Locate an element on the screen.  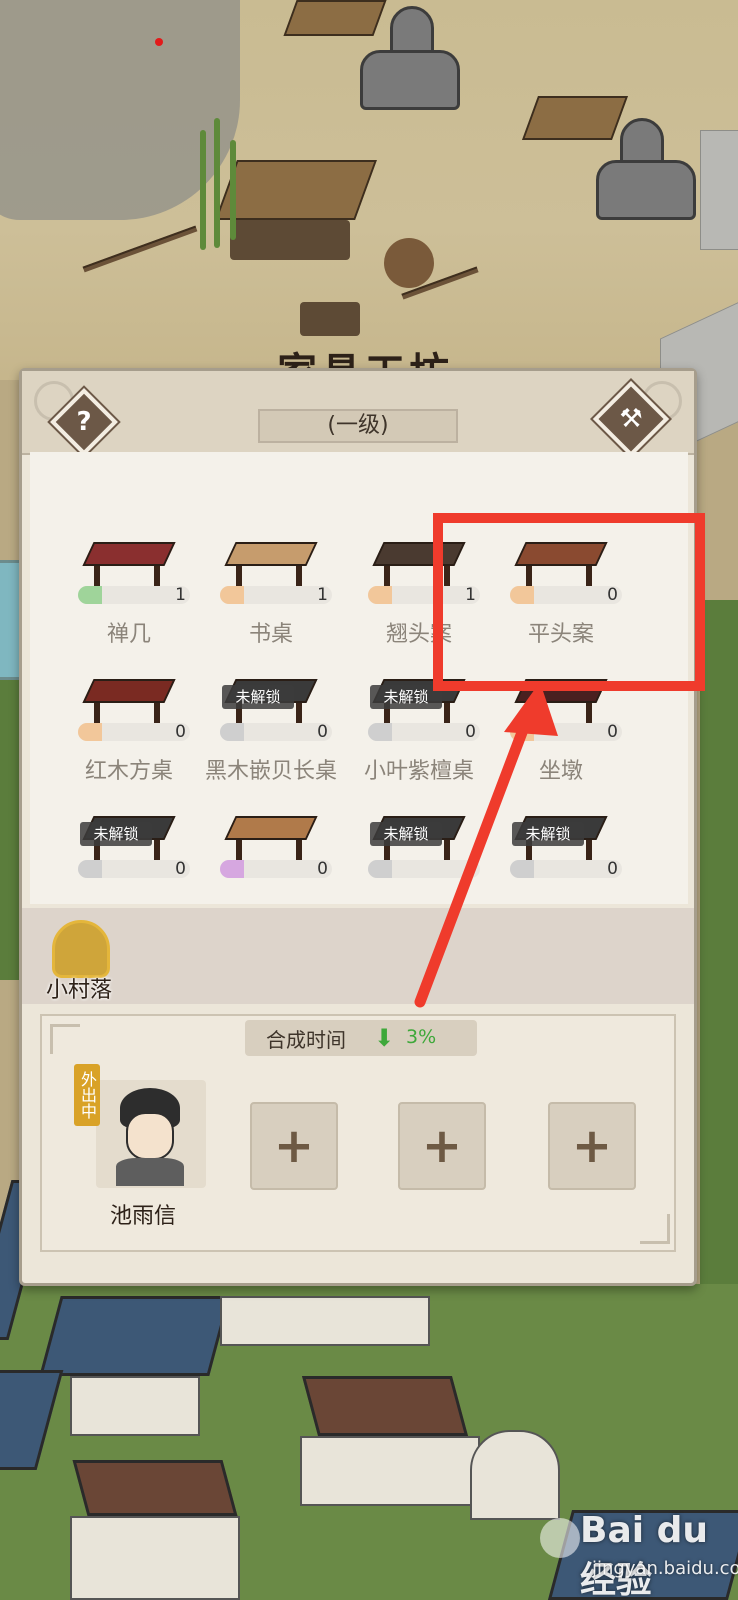
highlight-box is located at coordinates (569, 602).